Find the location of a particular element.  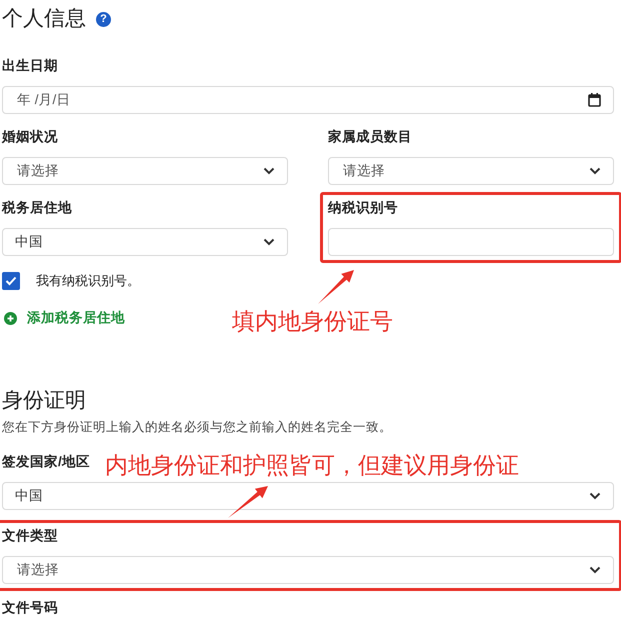

input-field is located at coordinates (471, 242).